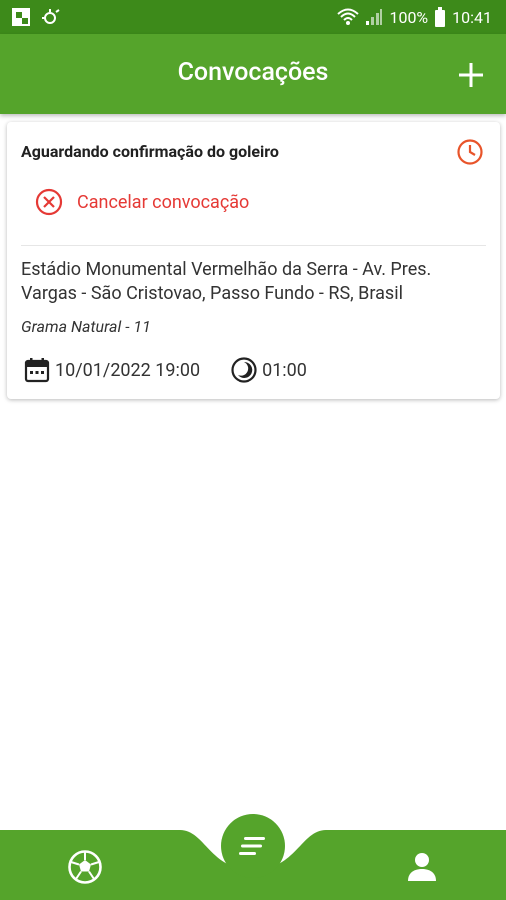 This screenshot has width=506, height=900. Describe the element at coordinates (348, 16) in the screenshot. I see `wifi-icon` at that location.